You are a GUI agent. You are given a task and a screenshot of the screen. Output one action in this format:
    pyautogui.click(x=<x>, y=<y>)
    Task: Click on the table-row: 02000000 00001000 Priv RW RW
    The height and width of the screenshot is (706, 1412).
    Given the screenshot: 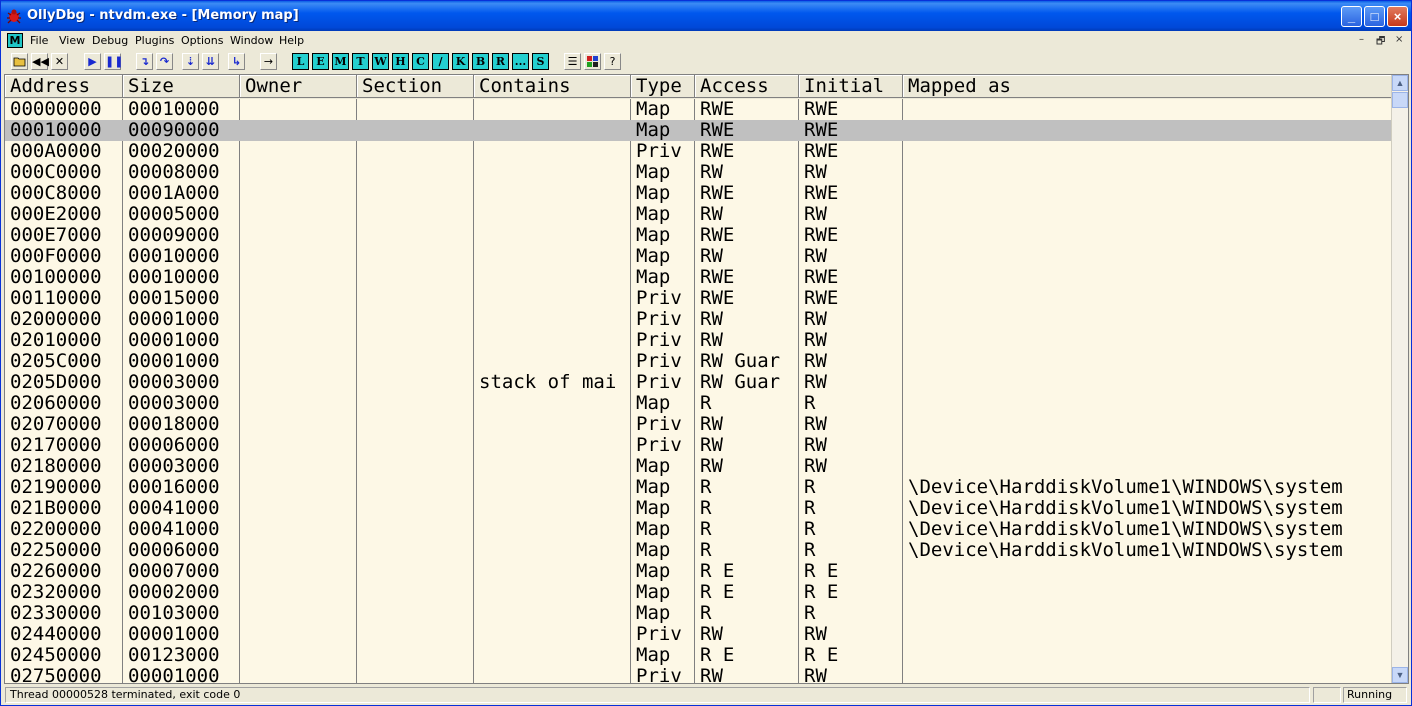 What is the action you would take?
    pyautogui.click(x=698, y=319)
    